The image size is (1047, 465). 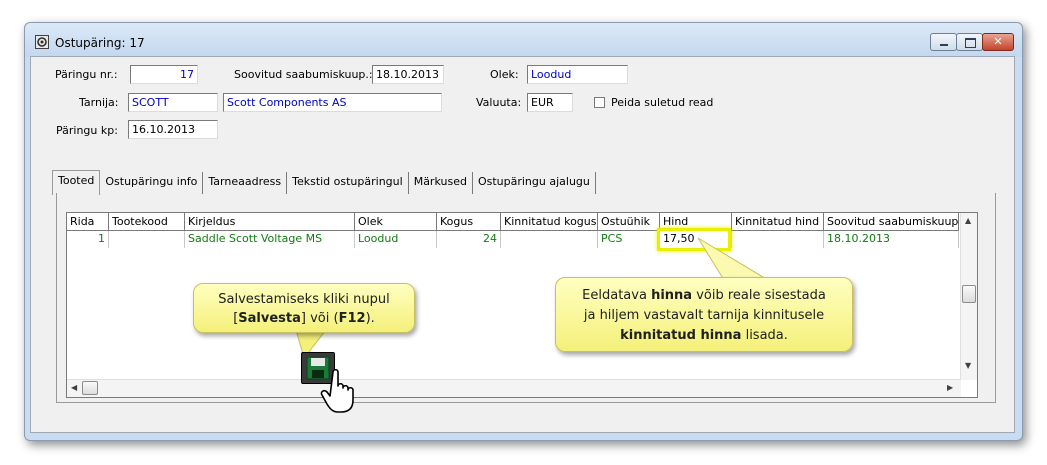 What do you see at coordinates (74, 387) in the screenshot?
I see `scroll-left-icon: ◀` at bounding box center [74, 387].